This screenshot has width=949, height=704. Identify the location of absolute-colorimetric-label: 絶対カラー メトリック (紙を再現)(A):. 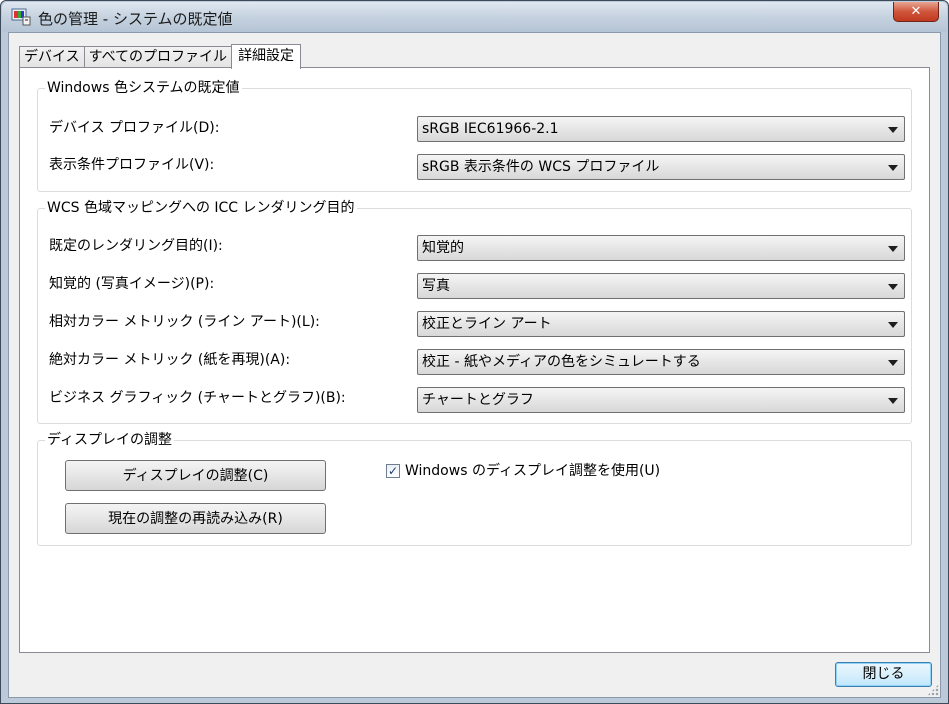
(170, 360).